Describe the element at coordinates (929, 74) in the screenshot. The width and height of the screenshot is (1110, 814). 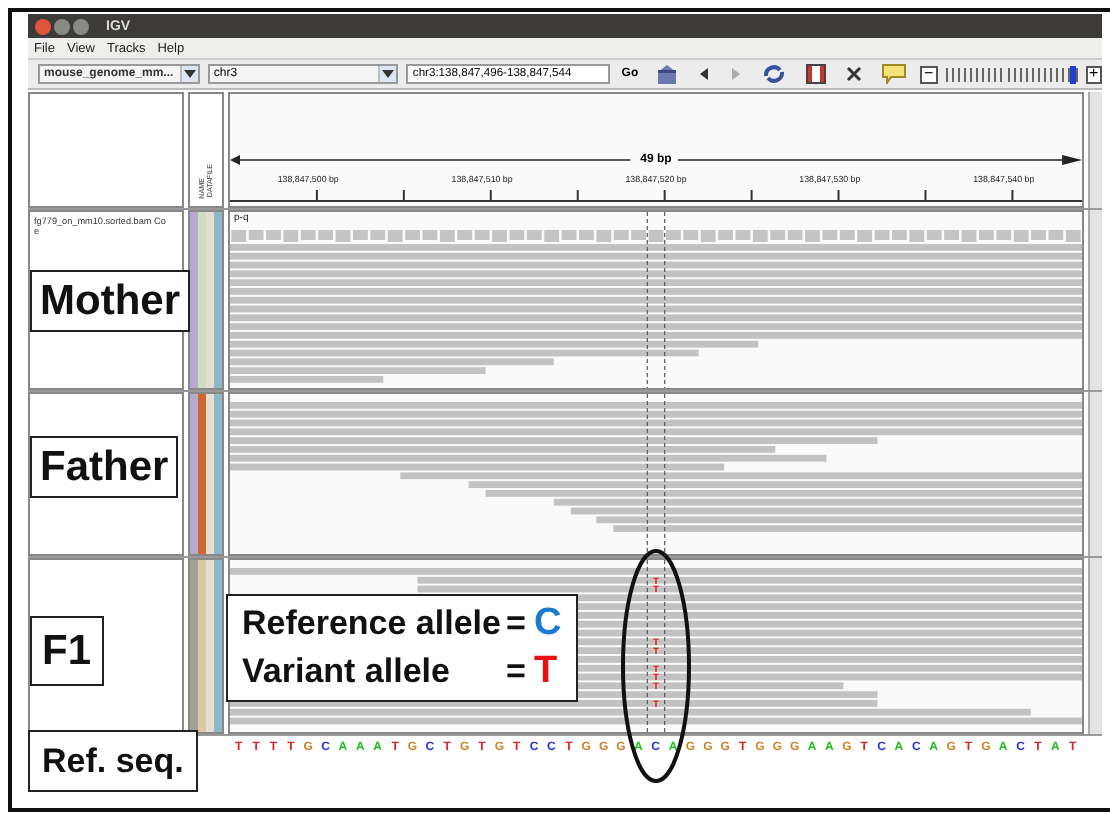
I see `zoom-out-button: −` at that location.